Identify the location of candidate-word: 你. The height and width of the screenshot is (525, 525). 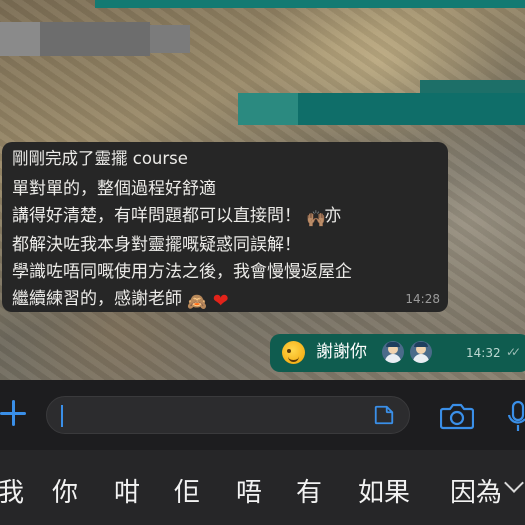
(65, 490).